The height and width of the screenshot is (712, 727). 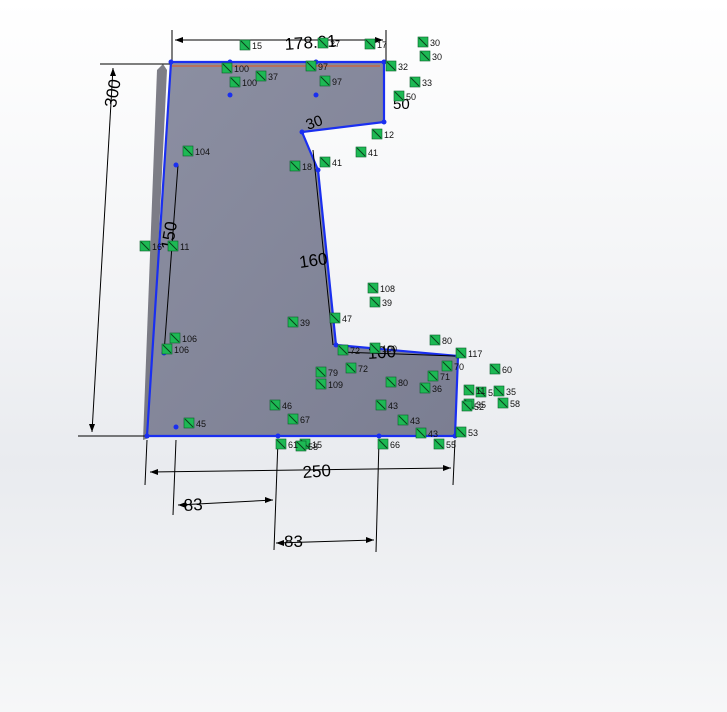 I want to click on relation-number: 70, so click(x=459, y=367).